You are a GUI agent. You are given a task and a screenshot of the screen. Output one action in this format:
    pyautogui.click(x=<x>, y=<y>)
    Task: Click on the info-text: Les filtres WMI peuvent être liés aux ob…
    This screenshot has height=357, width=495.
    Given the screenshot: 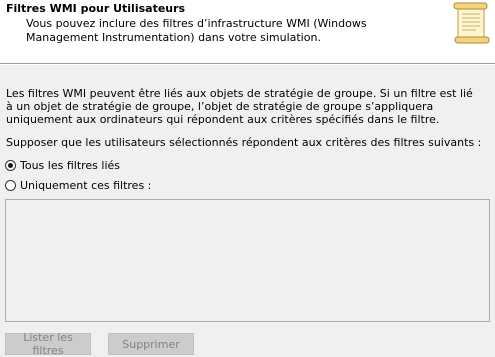 What is the action you would take?
    pyautogui.click(x=239, y=106)
    